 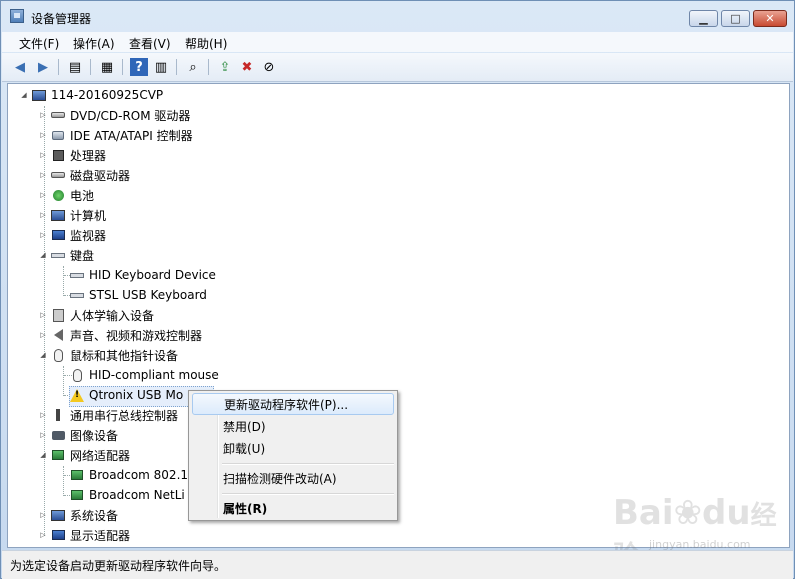 What do you see at coordinates (139, 67) in the screenshot?
I see `help-icon: ?` at bounding box center [139, 67].